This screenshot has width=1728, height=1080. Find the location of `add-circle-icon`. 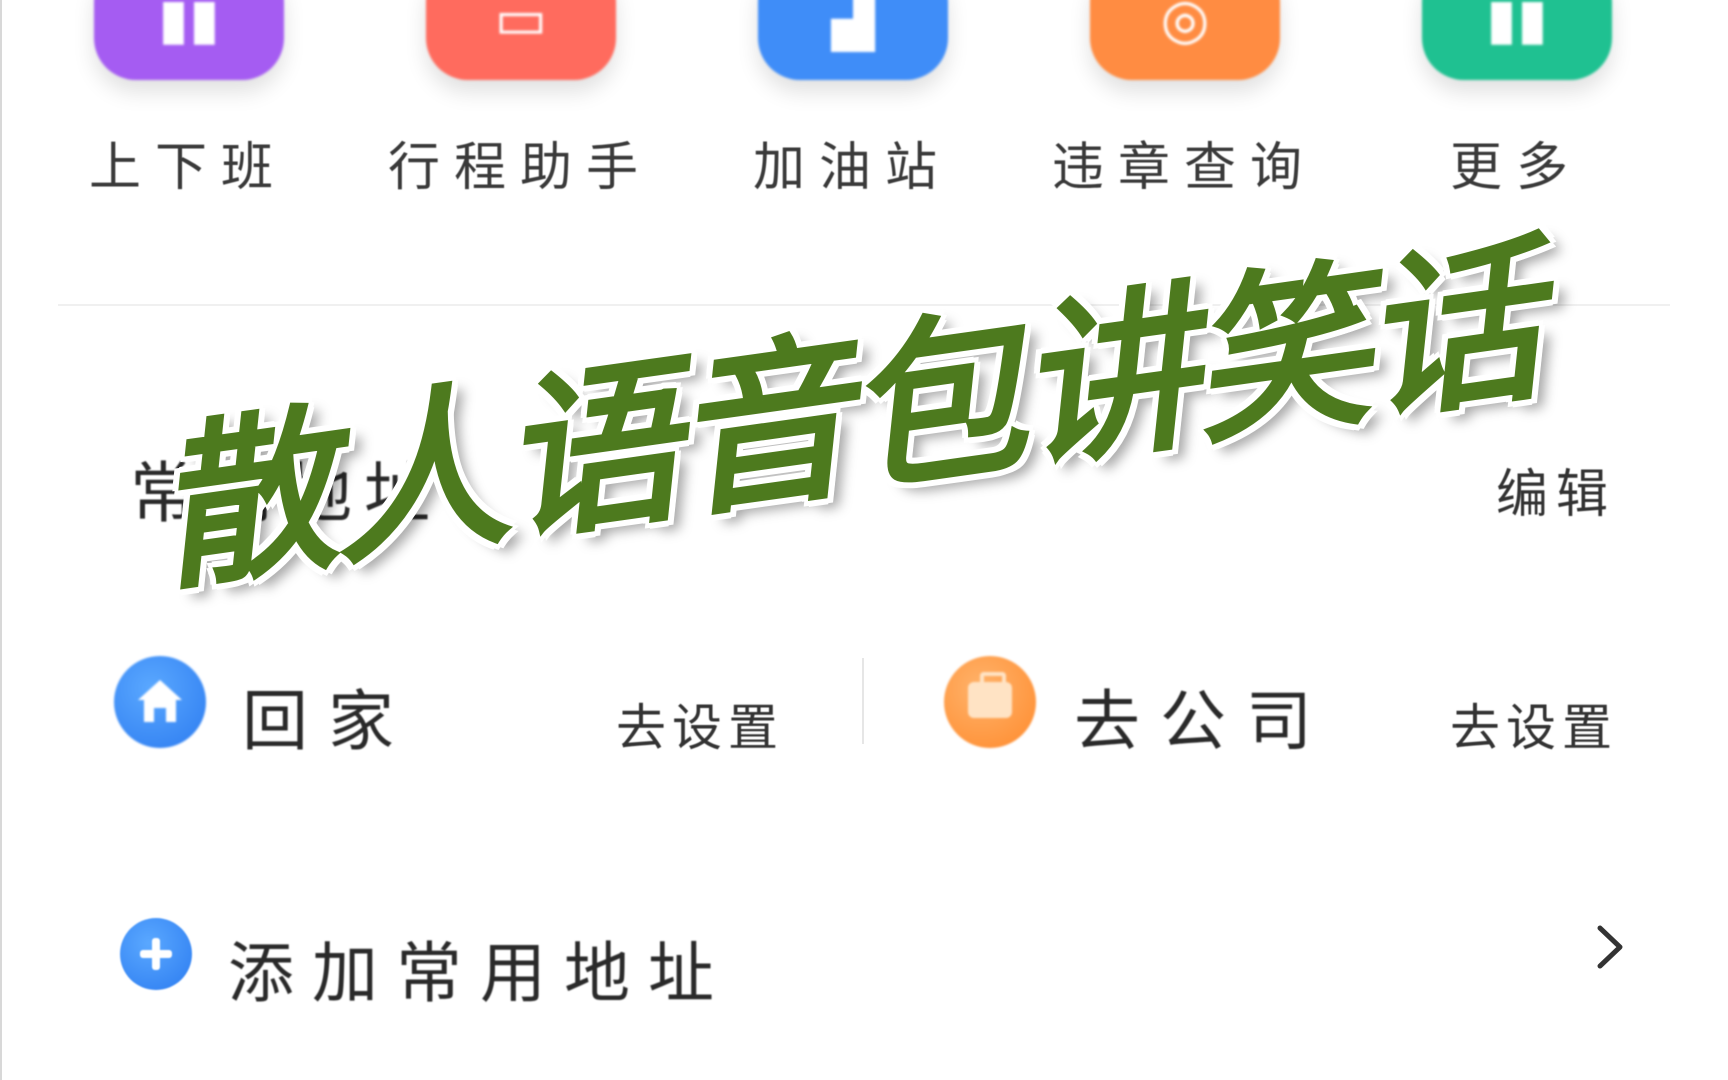

add-circle-icon is located at coordinates (156, 954).